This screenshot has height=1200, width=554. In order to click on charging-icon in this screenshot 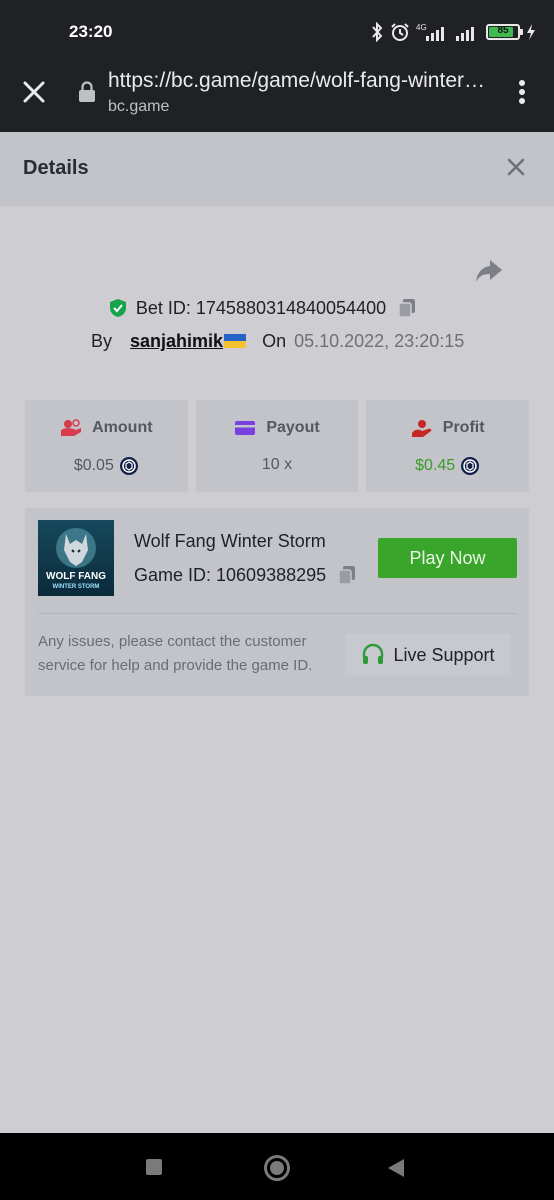, I will do `click(531, 32)`.